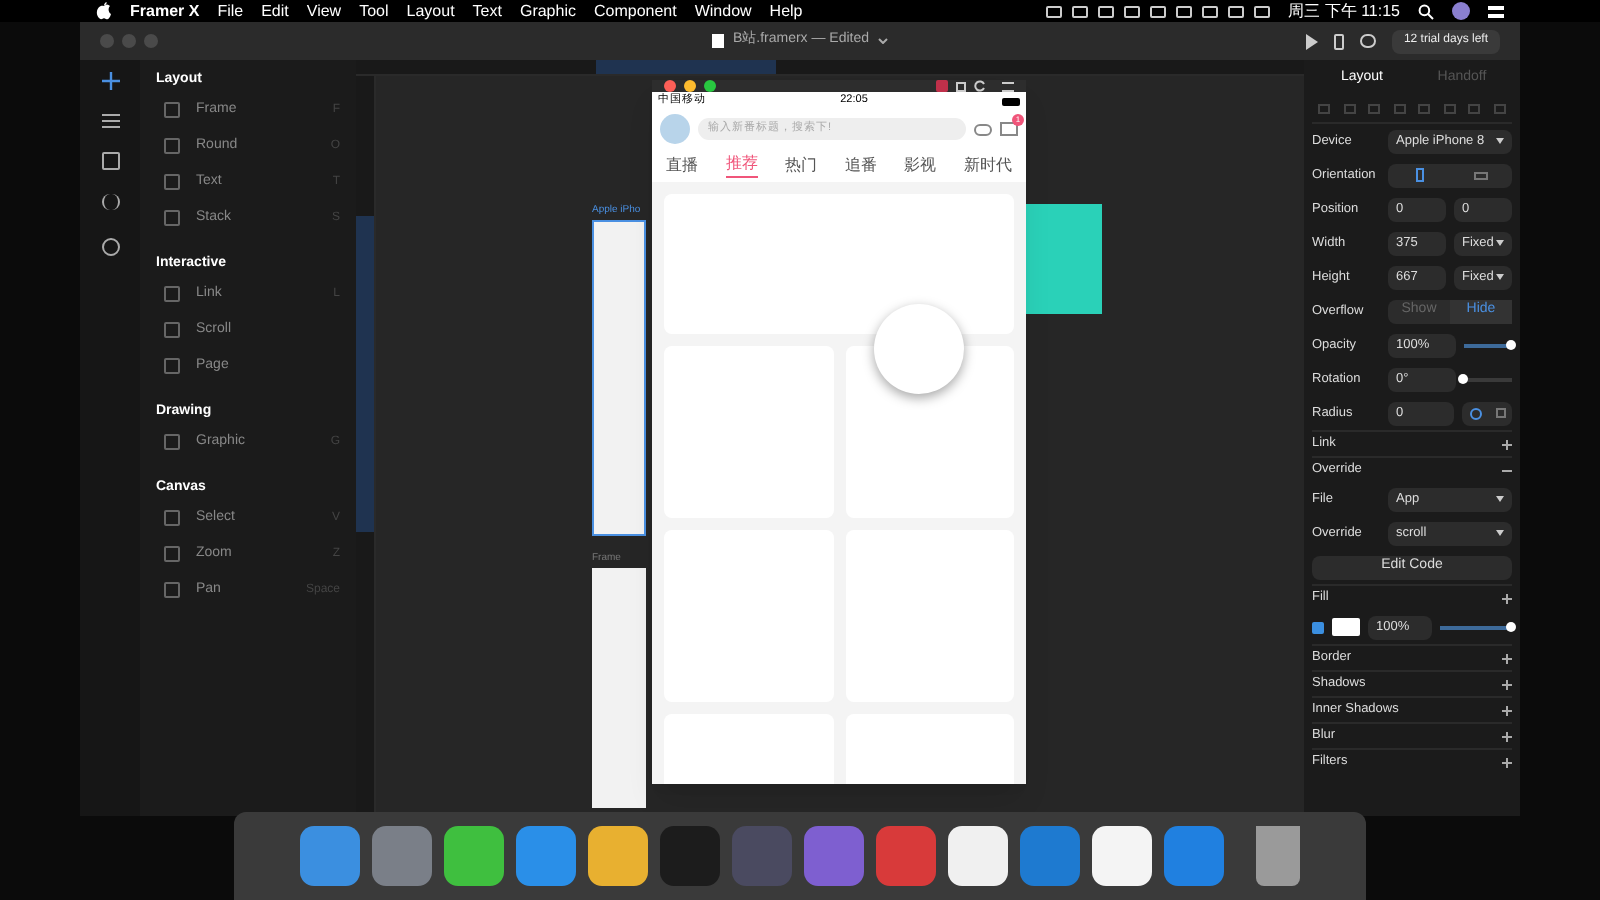 Image resolution: width=1600 pixels, height=900 pixels. What do you see at coordinates (920, 165) in the screenshot?
I see `channel-tab: 影视` at bounding box center [920, 165].